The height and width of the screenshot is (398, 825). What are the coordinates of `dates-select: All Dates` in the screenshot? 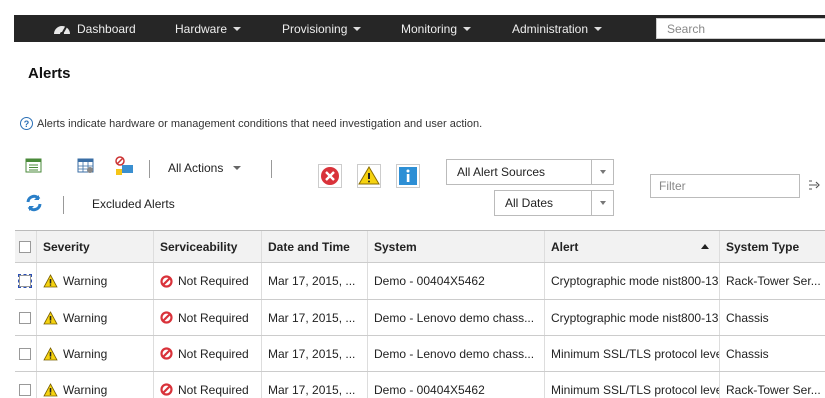 It's located at (554, 203).